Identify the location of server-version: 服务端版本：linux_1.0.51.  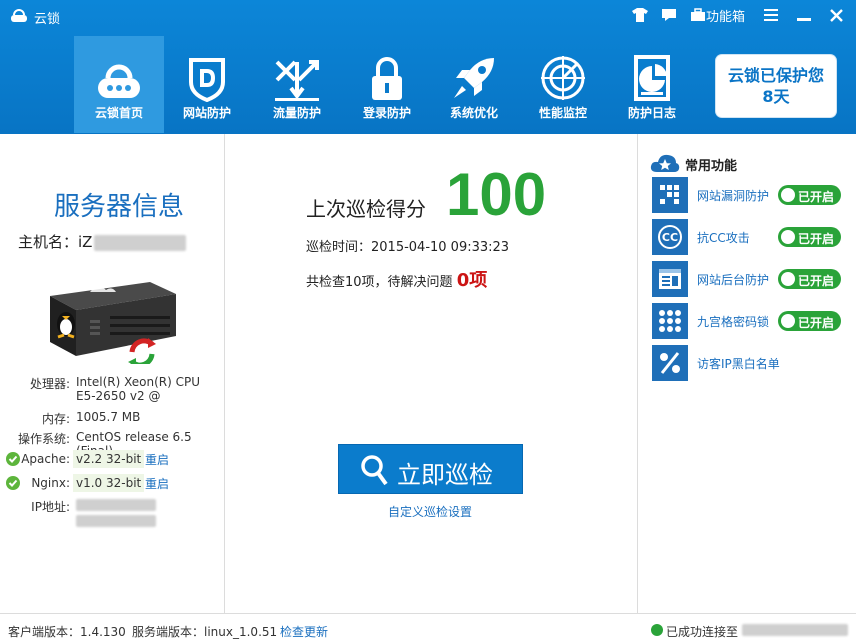
(205, 632).